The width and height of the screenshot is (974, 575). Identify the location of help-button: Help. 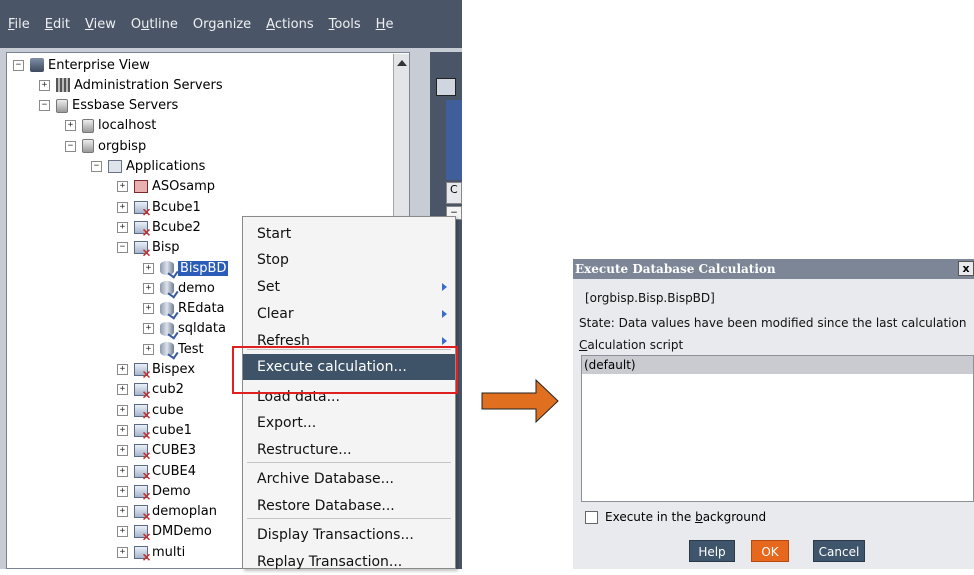
(712, 551).